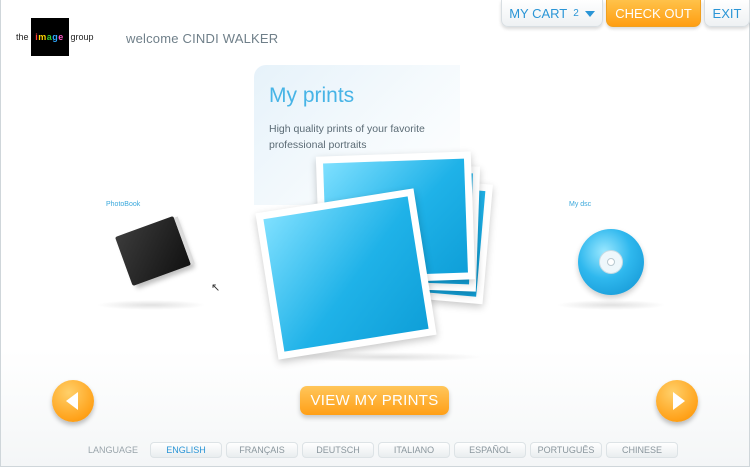 This screenshot has height=467, width=750. I want to click on arrow-left-icon, so click(71, 401).